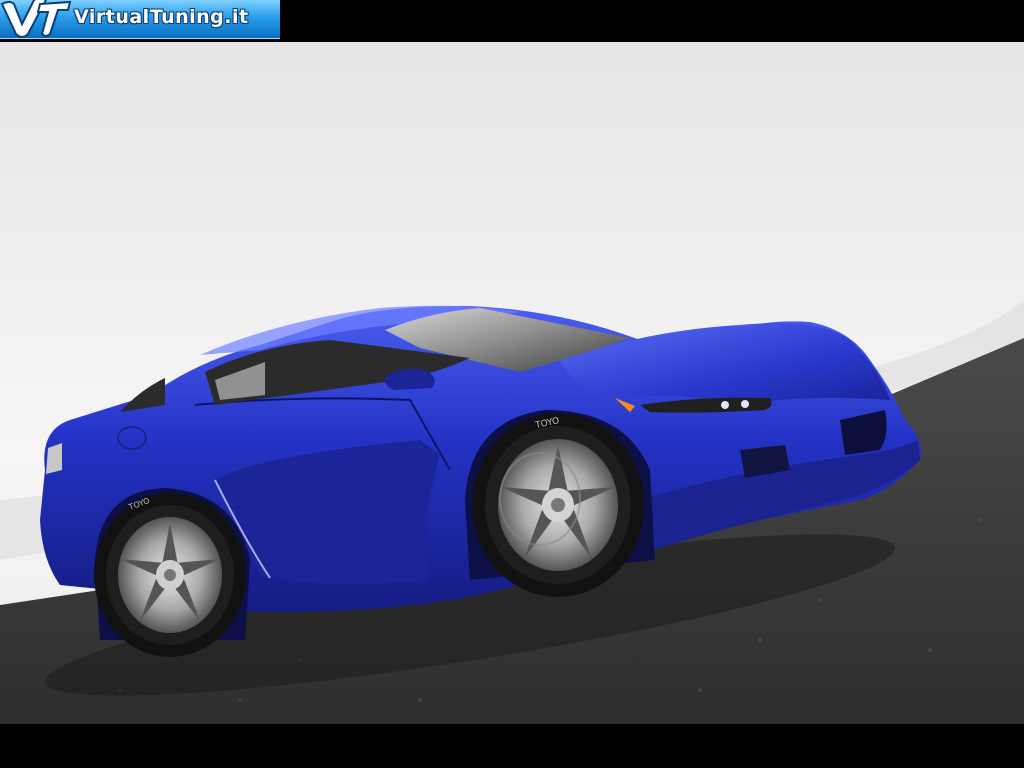 The width and height of the screenshot is (1024, 768). Describe the element at coordinates (558, 505) in the screenshot. I see `front-wheel` at that location.